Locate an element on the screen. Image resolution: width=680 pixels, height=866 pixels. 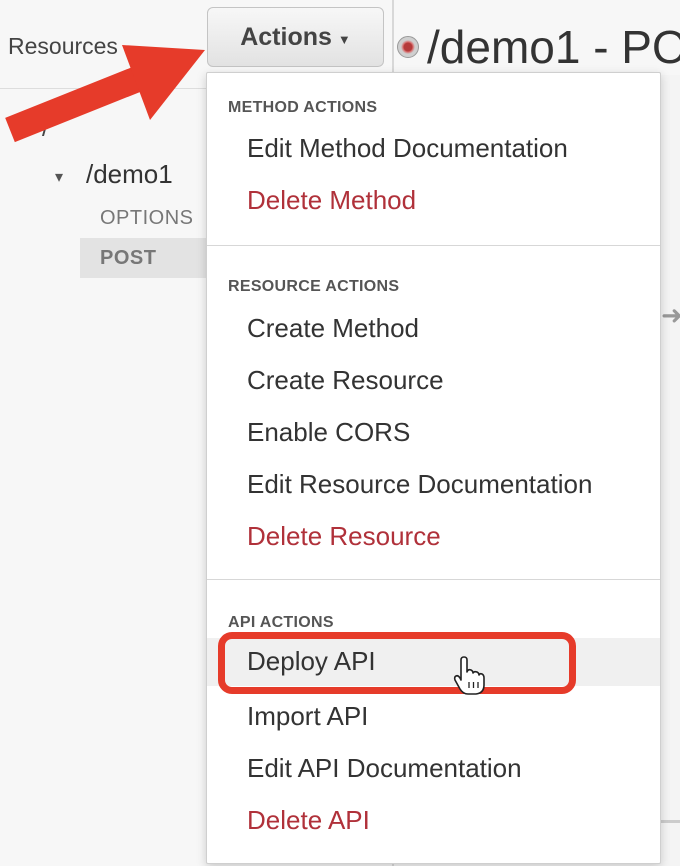
menu-item-label: Create Method is located at coordinates (333, 328).